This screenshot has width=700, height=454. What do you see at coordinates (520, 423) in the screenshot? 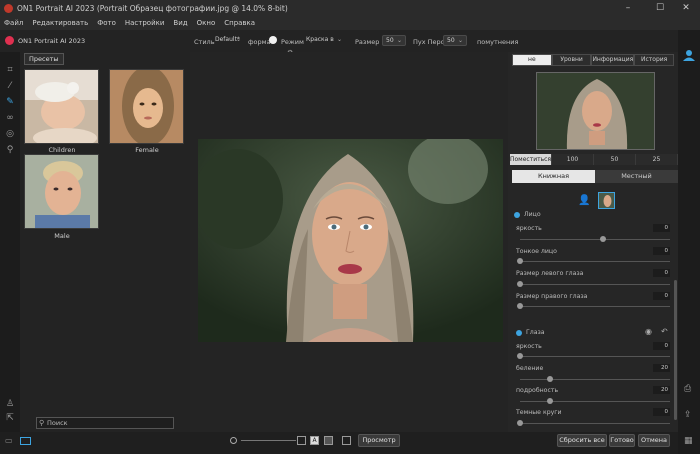
I see `dark-circles-knob` at bounding box center [520, 423].